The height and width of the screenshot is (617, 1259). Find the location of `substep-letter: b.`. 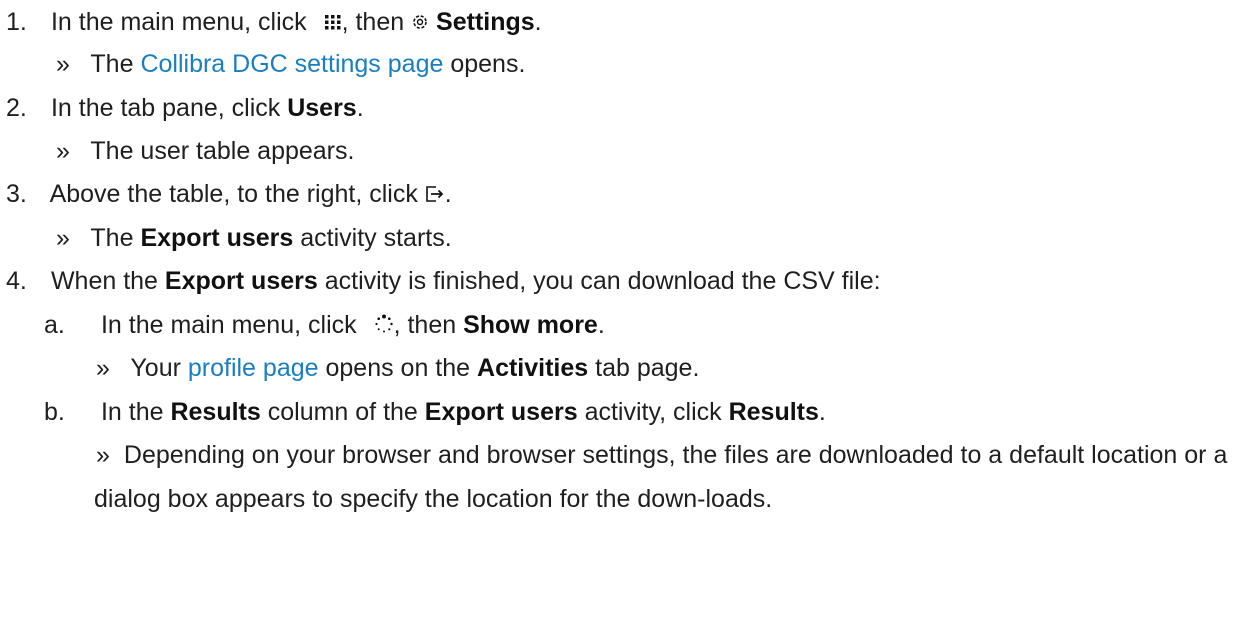

substep-letter: b. is located at coordinates (54, 412).